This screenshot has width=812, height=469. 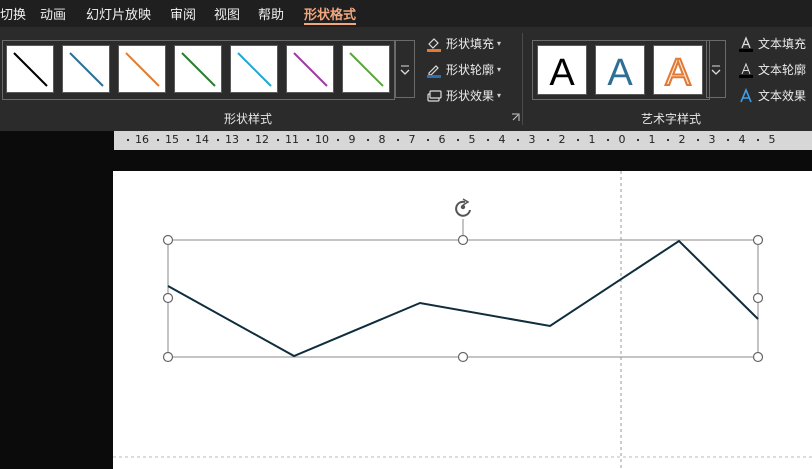 What do you see at coordinates (746, 43) in the screenshot?
I see `text-fill-icon` at bounding box center [746, 43].